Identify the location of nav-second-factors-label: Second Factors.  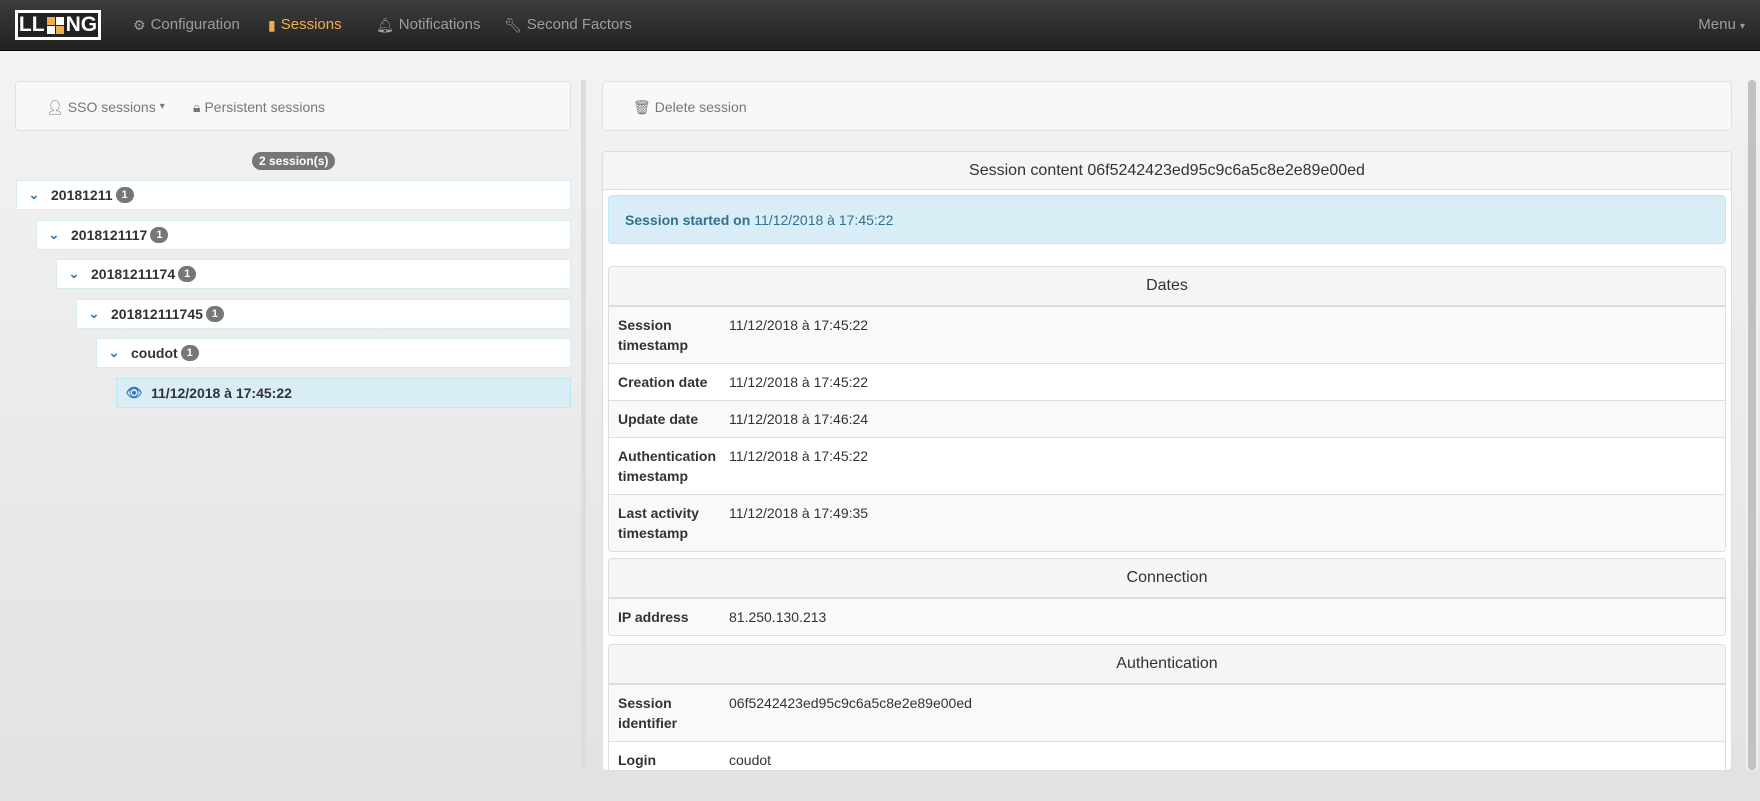
(579, 24).